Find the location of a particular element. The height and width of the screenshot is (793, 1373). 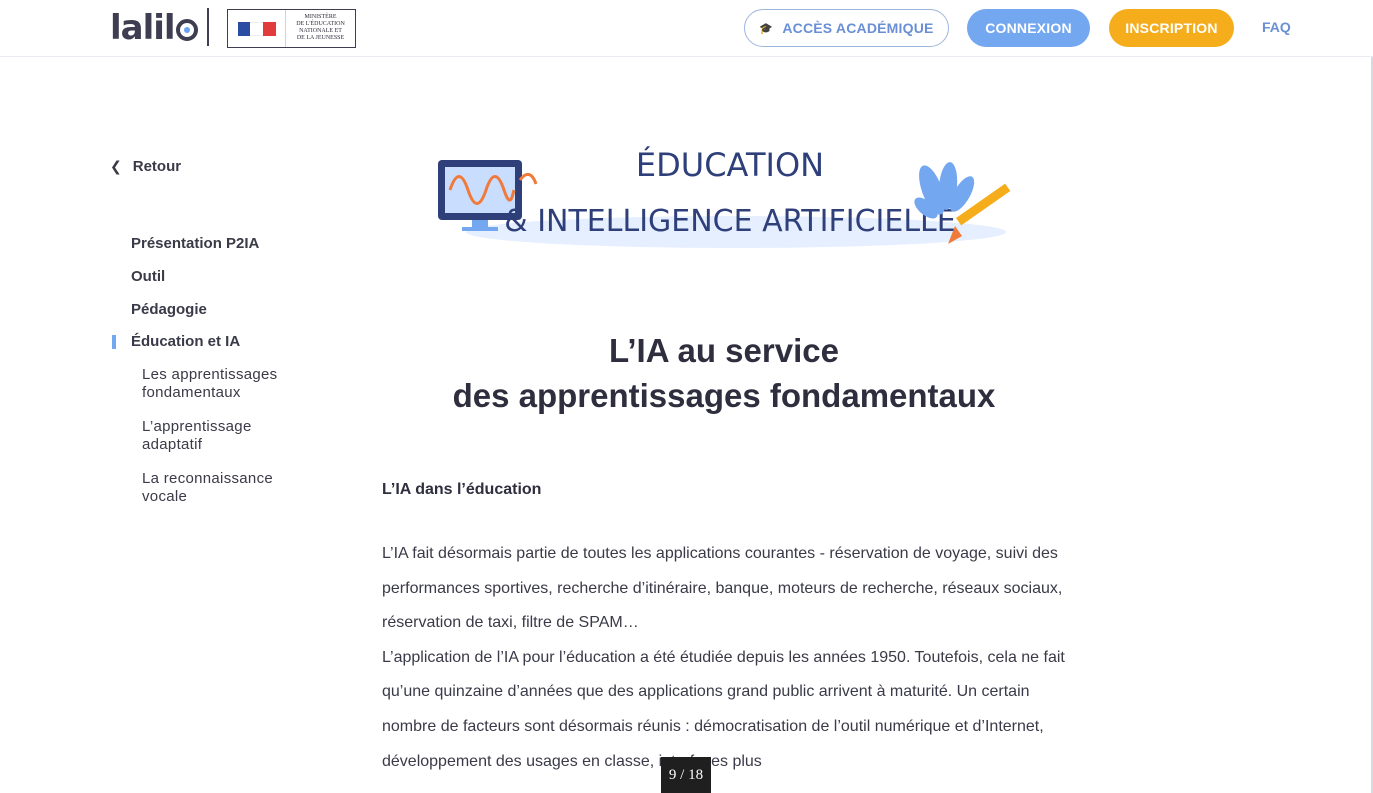

signup-label: INSCRIPTION is located at coordinates (1171, 28).